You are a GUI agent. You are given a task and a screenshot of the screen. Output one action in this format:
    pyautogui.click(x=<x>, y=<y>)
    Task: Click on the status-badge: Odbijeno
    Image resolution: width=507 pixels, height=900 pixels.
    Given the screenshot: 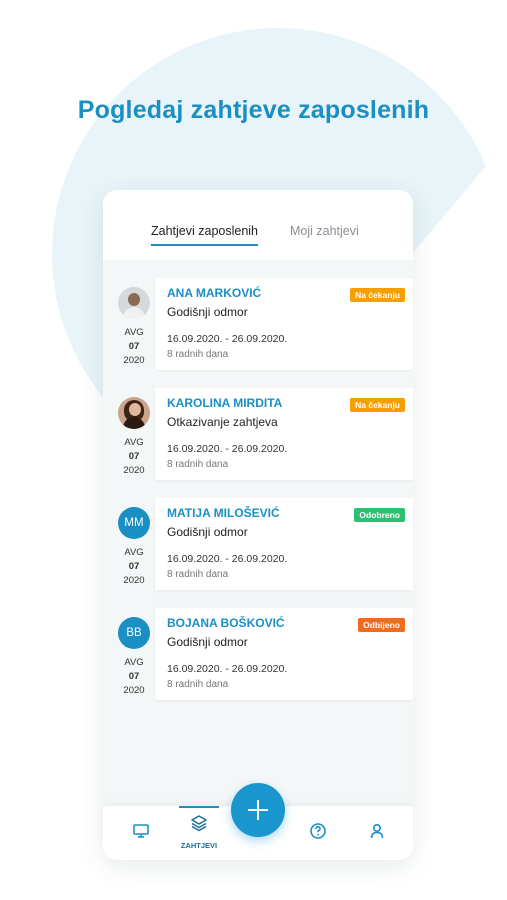 What is the action you would take?
    pyautogui.click(x=381, y=625)
    